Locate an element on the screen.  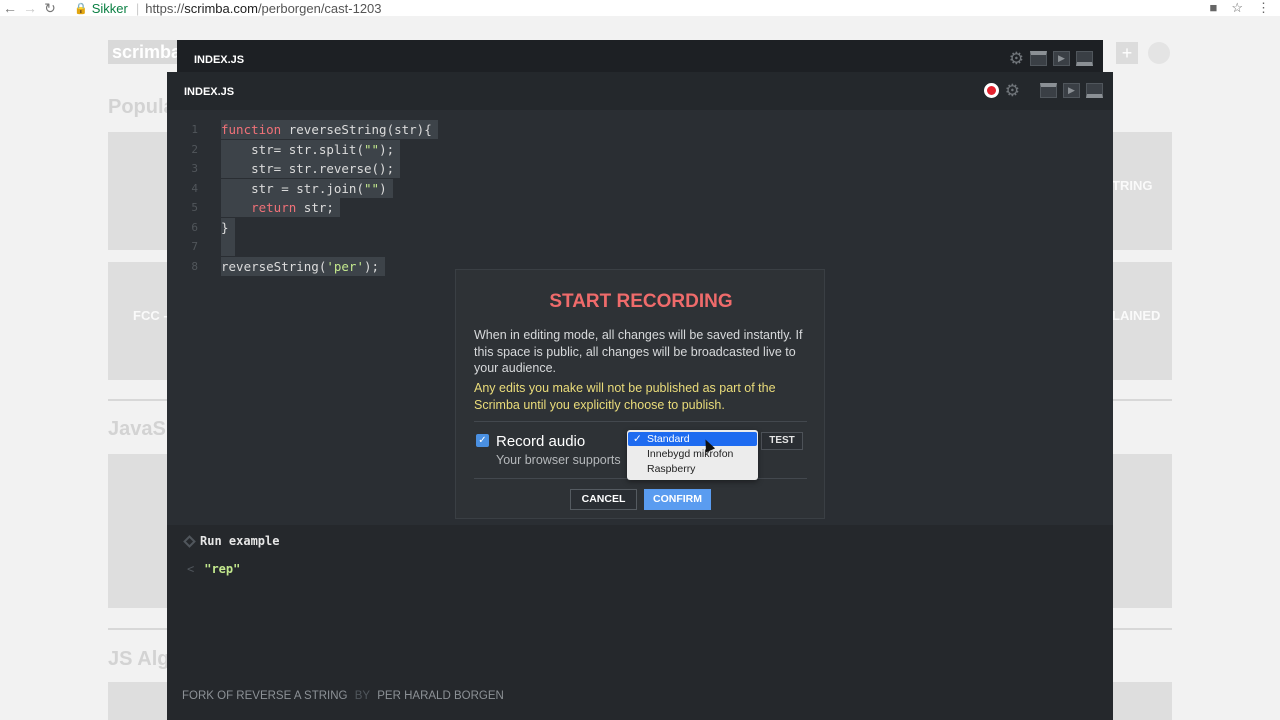
console-output: < "rep" is located at coordinates (213, 569).